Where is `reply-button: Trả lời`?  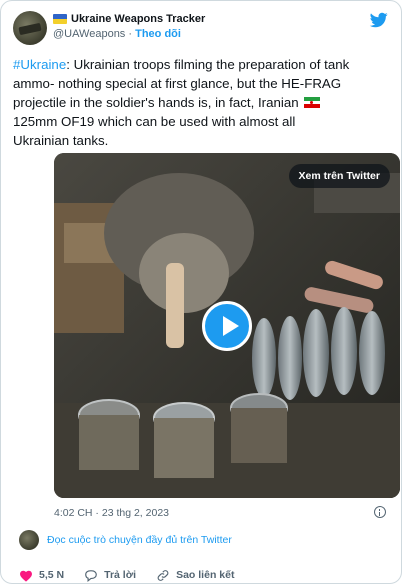
reply-button: Trả lời is located at coordinates (110, 575).